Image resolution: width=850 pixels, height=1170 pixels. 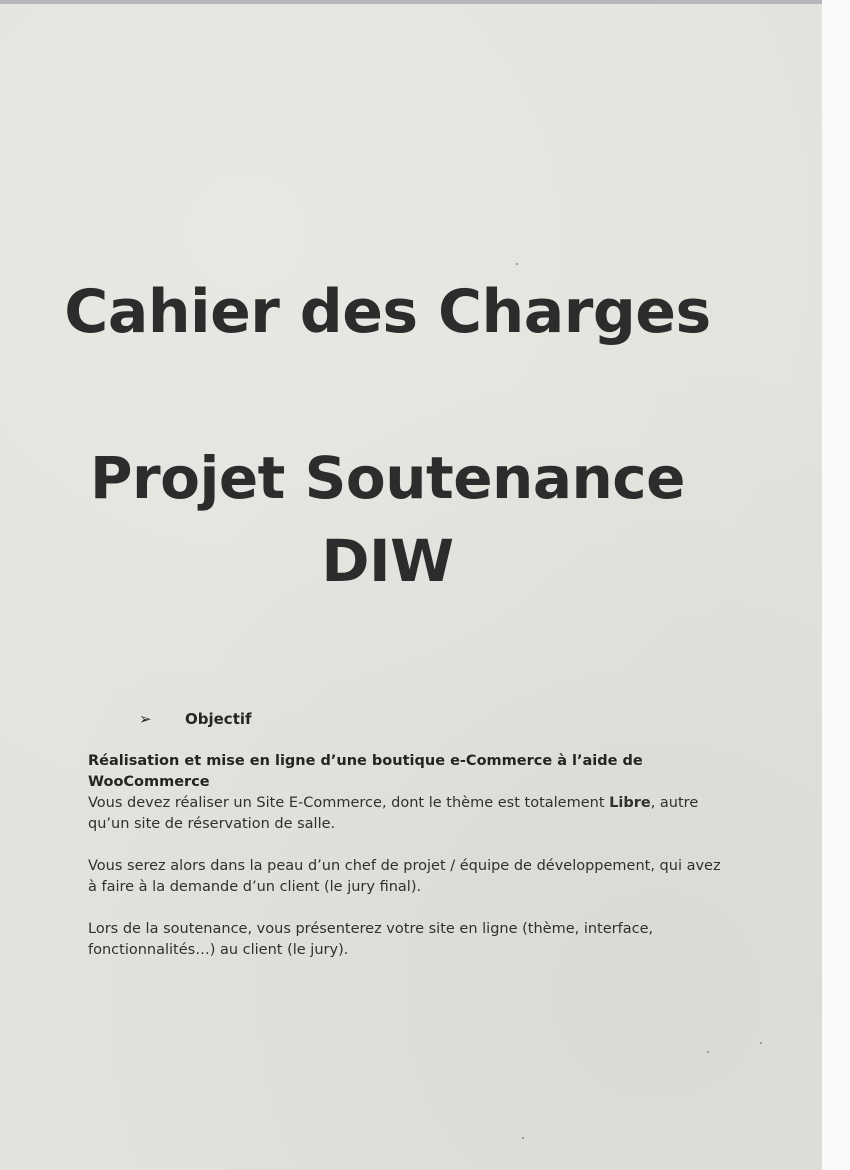 What do you see at coordinates (218, 719) in the screenshot?
I see `objective-label: Objectif` at bounding box center [218, 719].